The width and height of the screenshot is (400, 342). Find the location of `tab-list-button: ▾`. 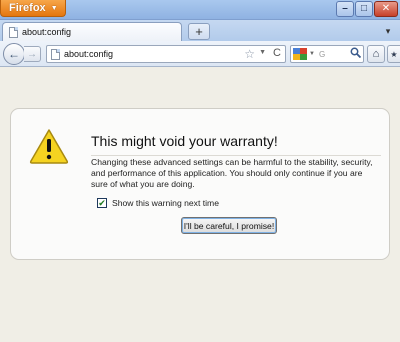

tab-list-button: ▾ is located at coordinates (388, 31).